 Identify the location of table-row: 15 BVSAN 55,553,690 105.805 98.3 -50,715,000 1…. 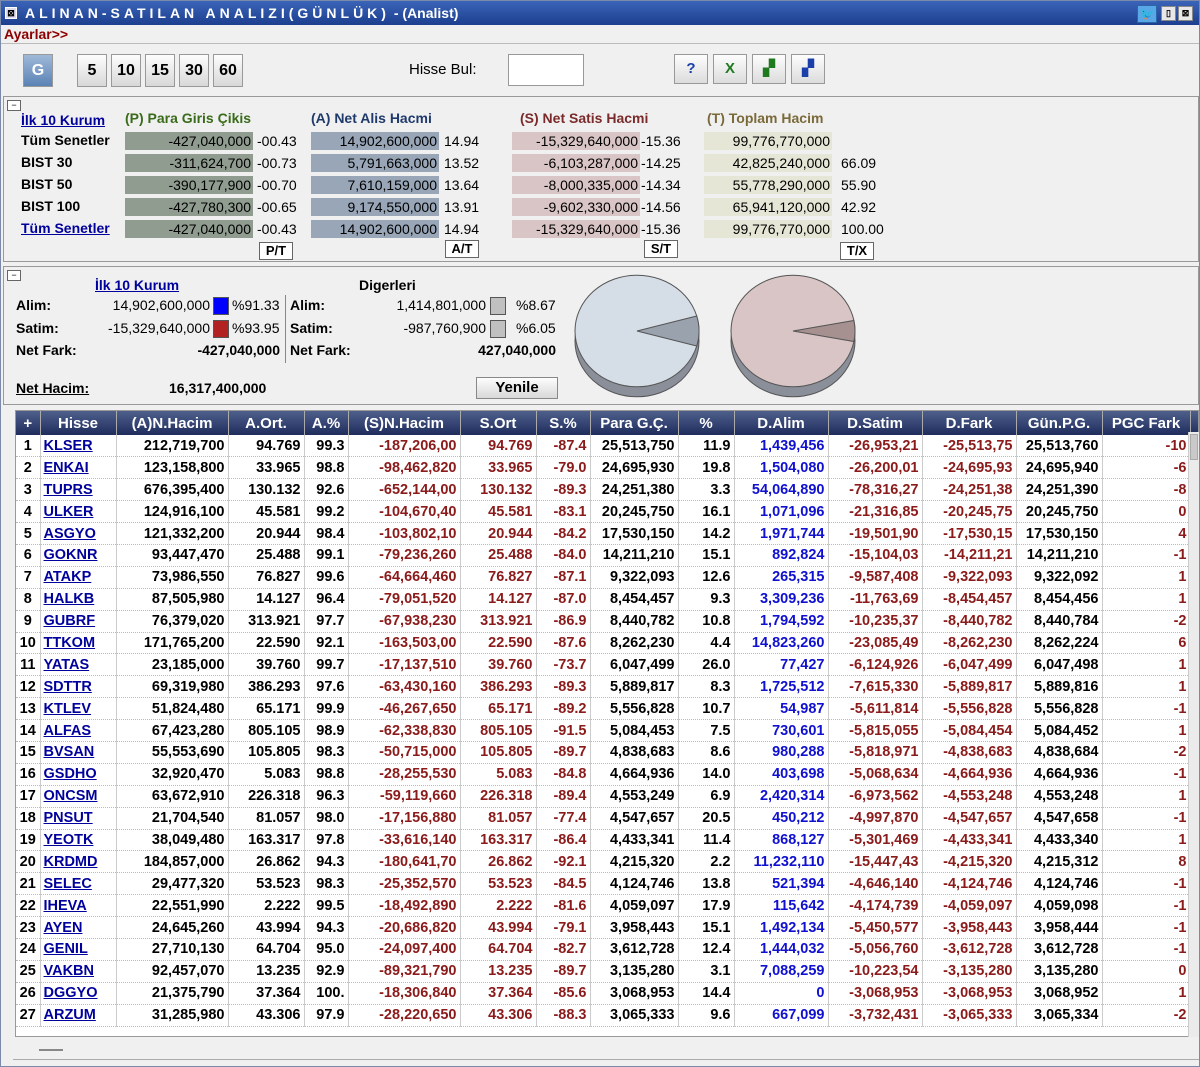
(607, 752).